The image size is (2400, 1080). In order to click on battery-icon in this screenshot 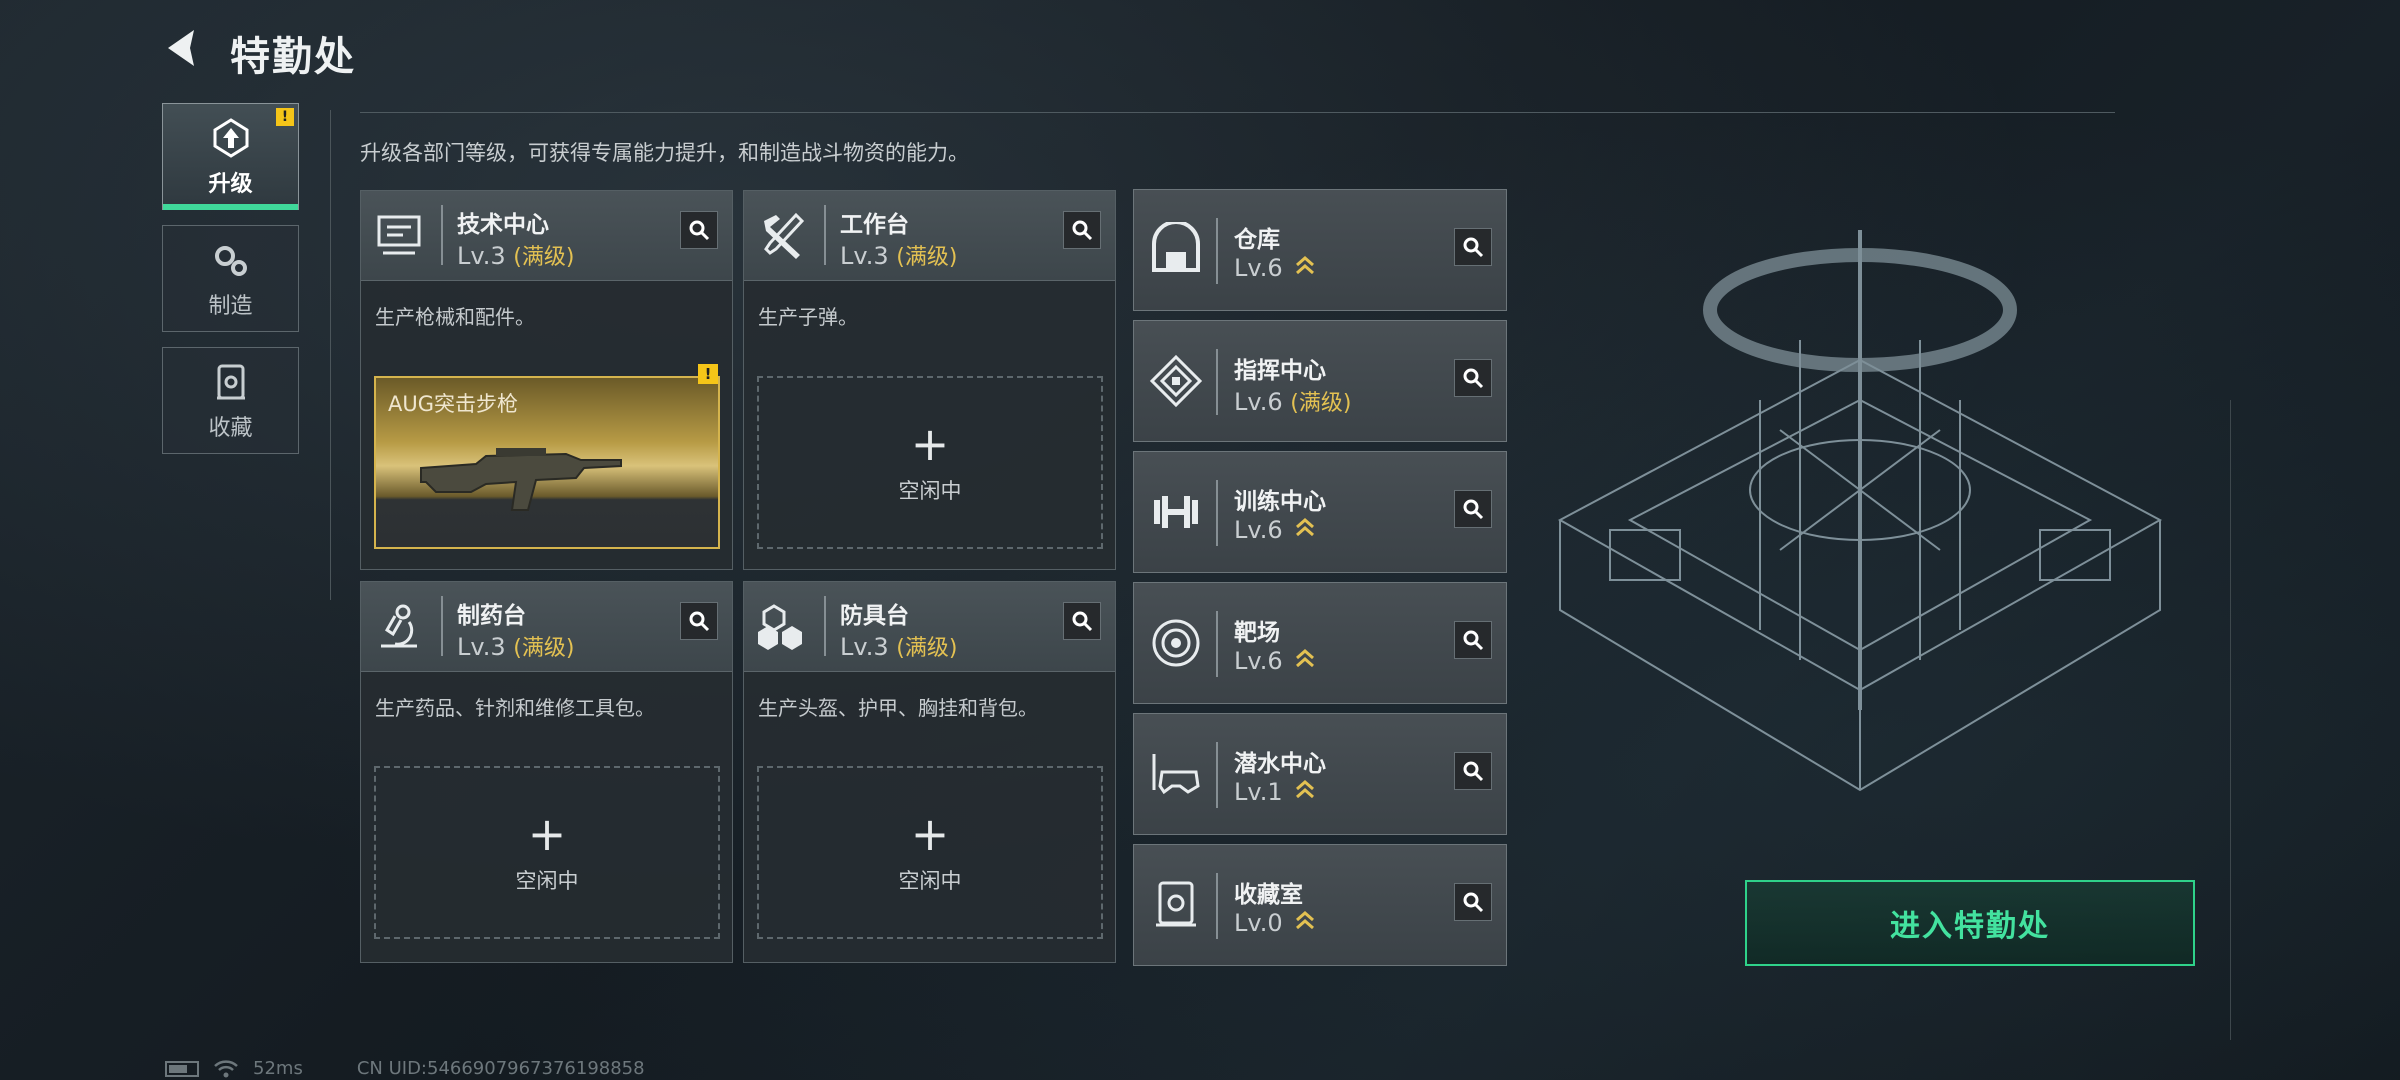, I will do `click(182, 1068)`.